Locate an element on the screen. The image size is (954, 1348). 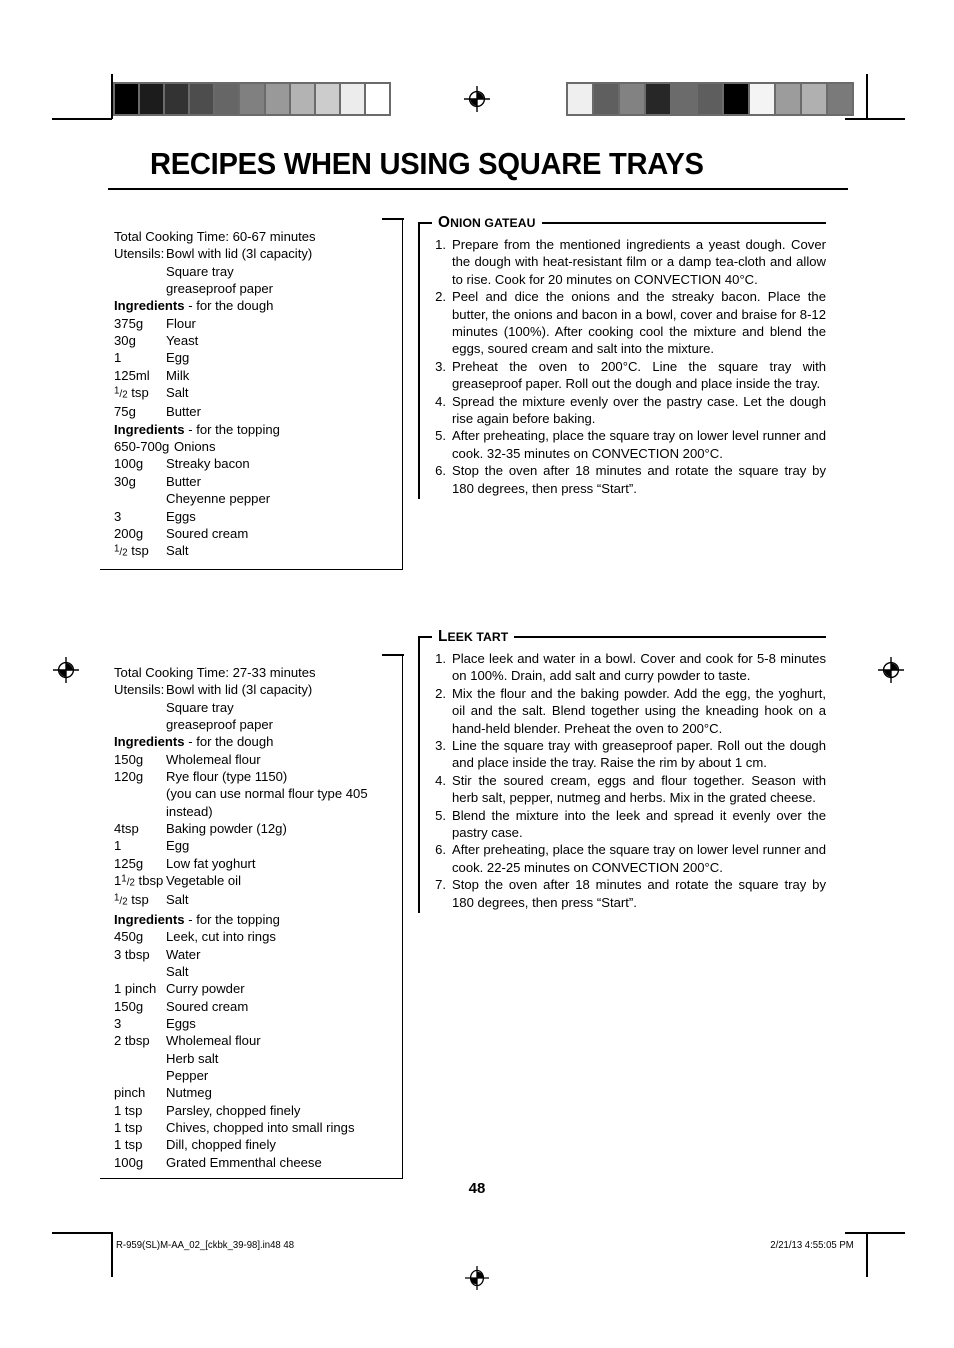
crop-mark-bottom-left is located at coordinates (82, 1233).